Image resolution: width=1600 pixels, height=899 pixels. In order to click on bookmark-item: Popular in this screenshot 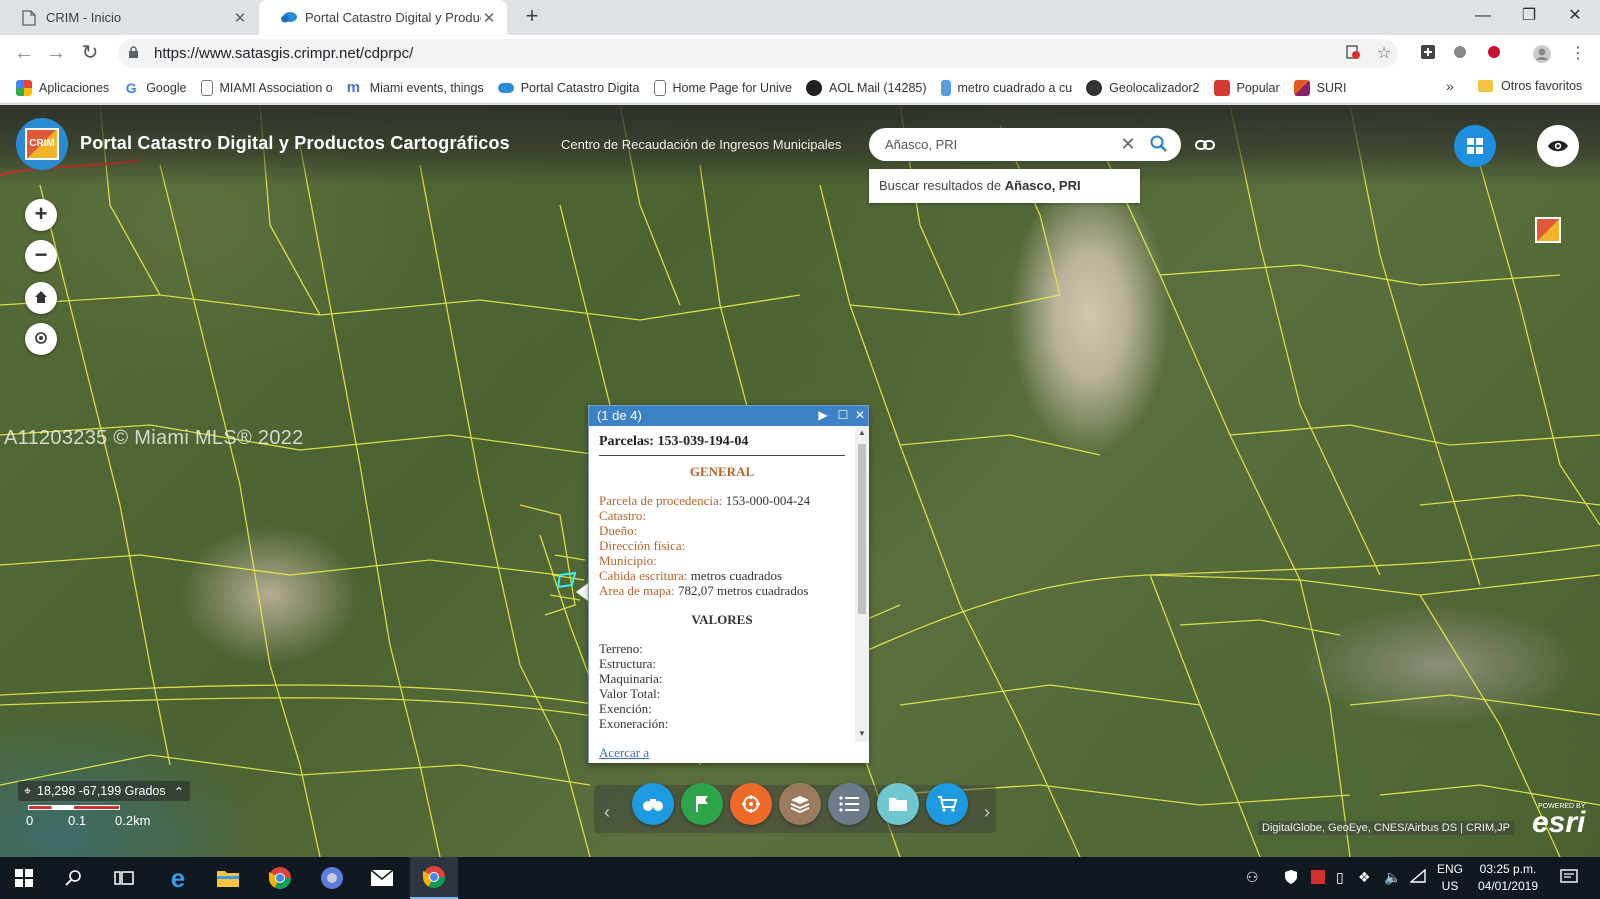, I will do `click(1246, 87)`.